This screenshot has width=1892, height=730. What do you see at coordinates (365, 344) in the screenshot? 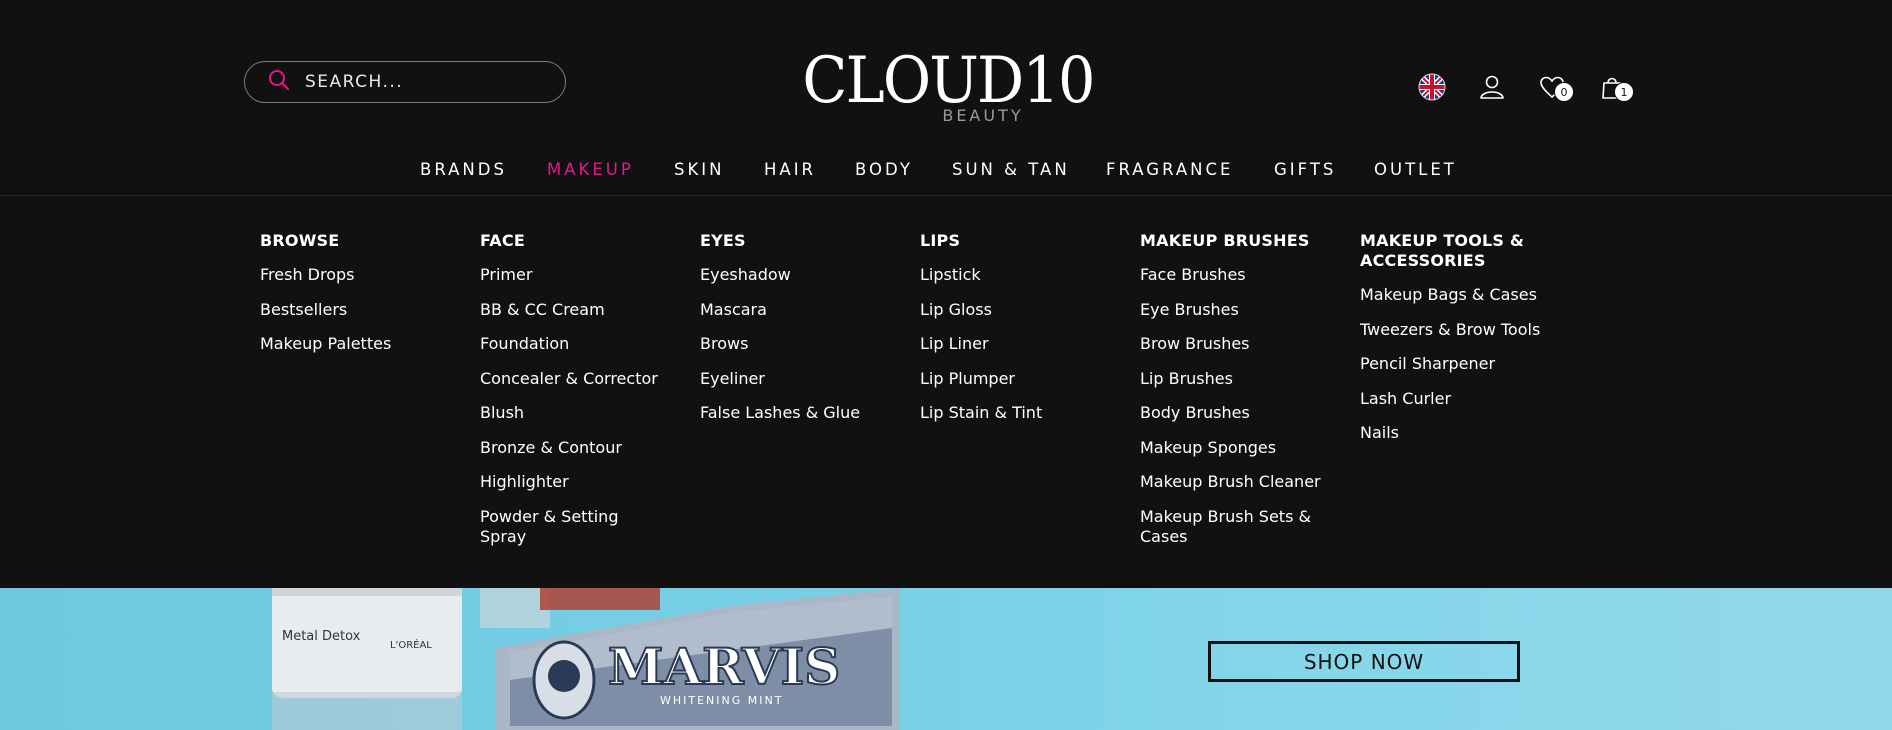
I see `menu-link: Makeup Palettes` at bounding box center [365, 344].